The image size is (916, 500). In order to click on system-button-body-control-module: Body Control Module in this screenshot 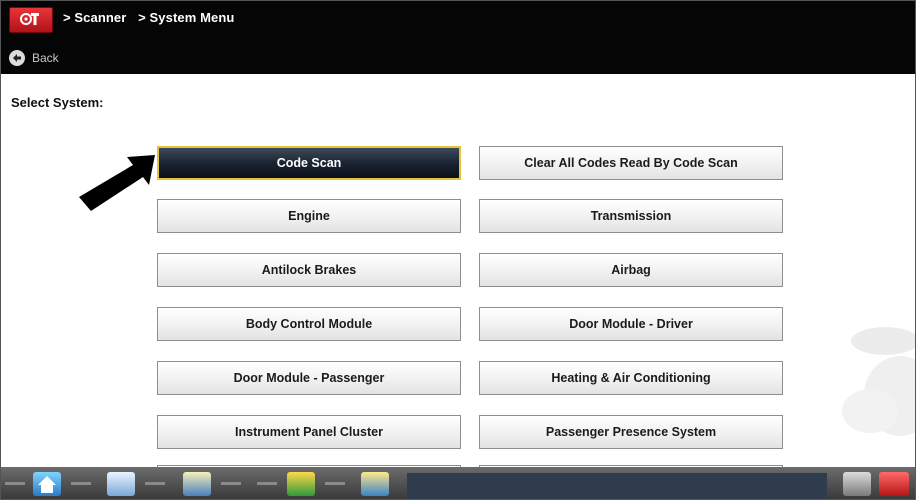, I will do `click(309, 324)`.